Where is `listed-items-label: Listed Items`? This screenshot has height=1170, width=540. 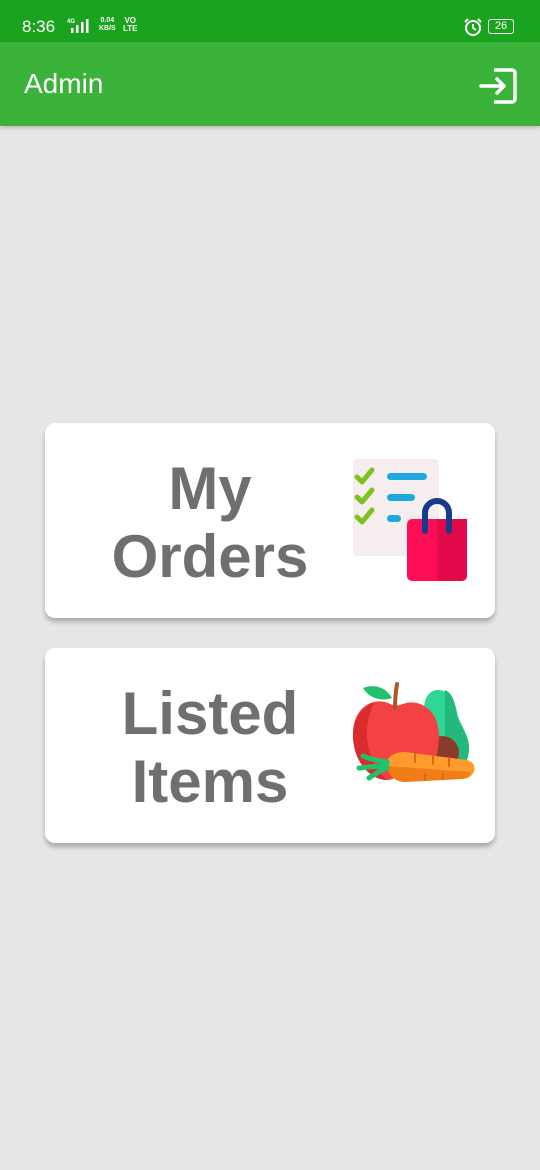
listed-items-label: Listed Items is located at coordinates (210, 748).